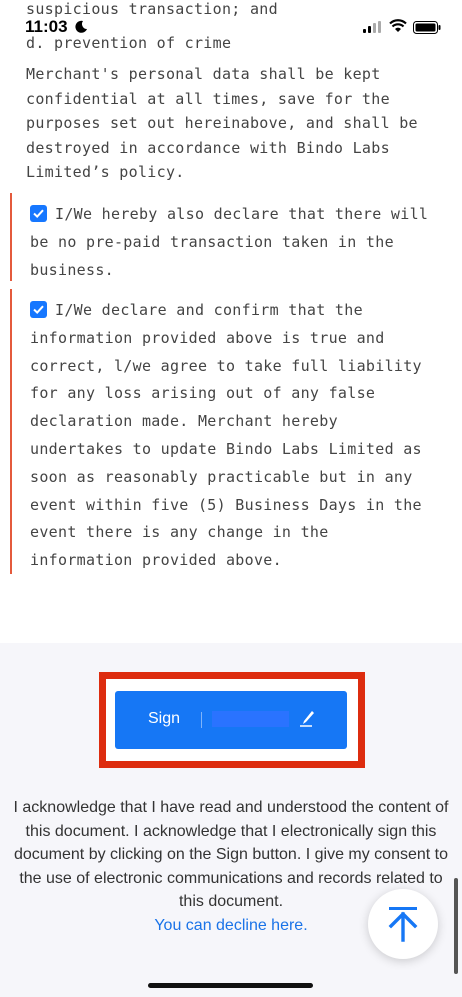 The width and height of the screenshot is (462, 997). Describe the element at coordinates (372, 27) in the screenshot. I see `signal-icon` at that location.